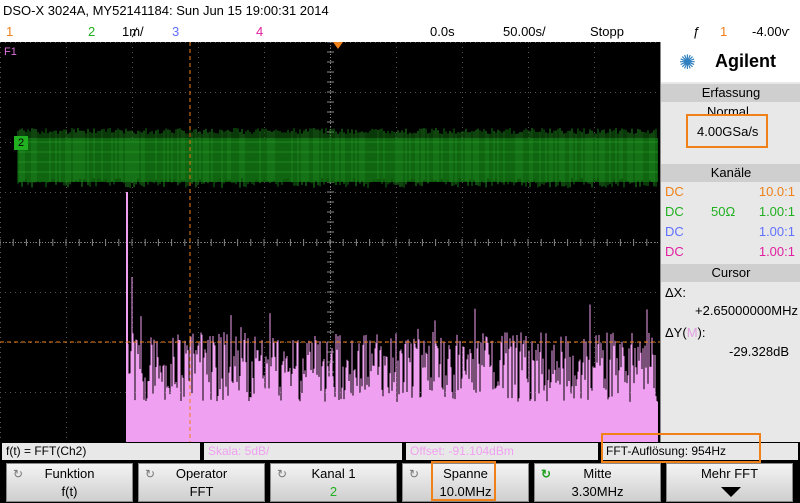 This screenshot has height=503, width=800. Describe the element at coordinates (133, 31) in the screenshot. I see `ch2-scale: 1₥/` at that location.